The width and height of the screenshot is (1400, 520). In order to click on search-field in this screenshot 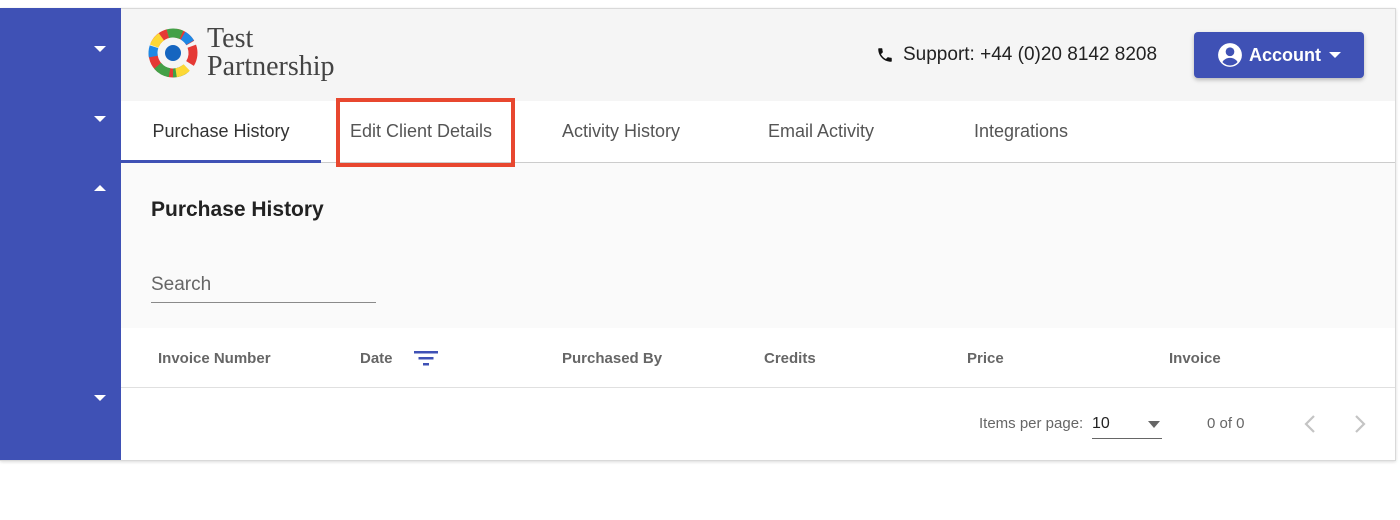, I will do `click(263, 285)`.